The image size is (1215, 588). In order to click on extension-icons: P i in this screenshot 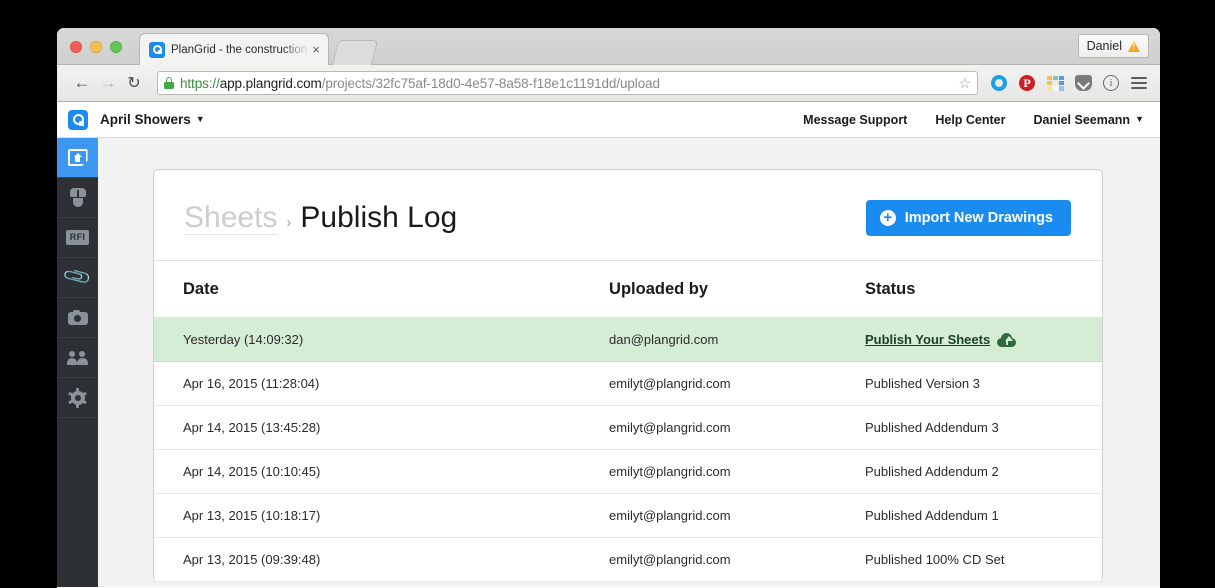, I will do `click(1067, 83)`.